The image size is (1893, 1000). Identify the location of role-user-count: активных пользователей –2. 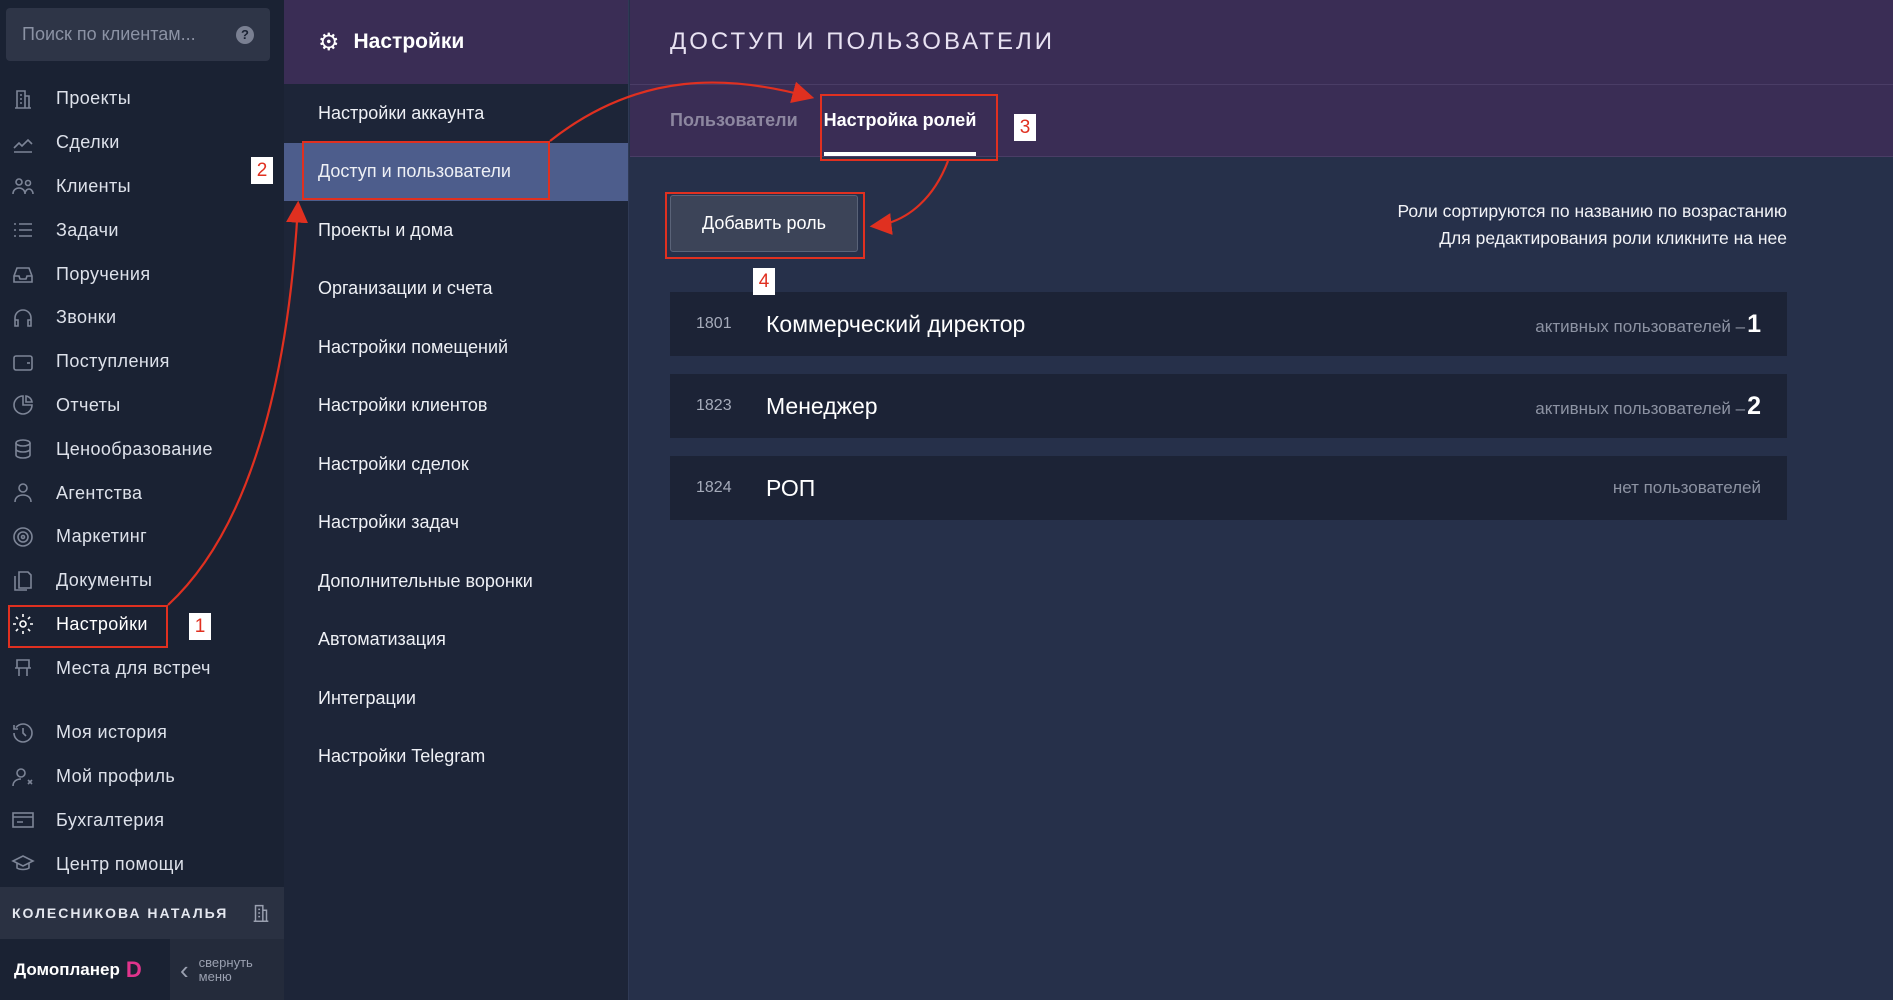
(1648, 406).